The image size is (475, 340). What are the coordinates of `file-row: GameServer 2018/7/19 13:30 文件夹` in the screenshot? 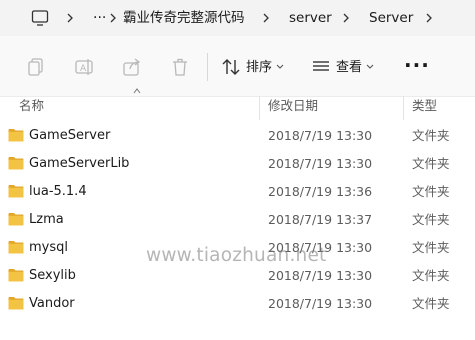 It's located at (237, 136).